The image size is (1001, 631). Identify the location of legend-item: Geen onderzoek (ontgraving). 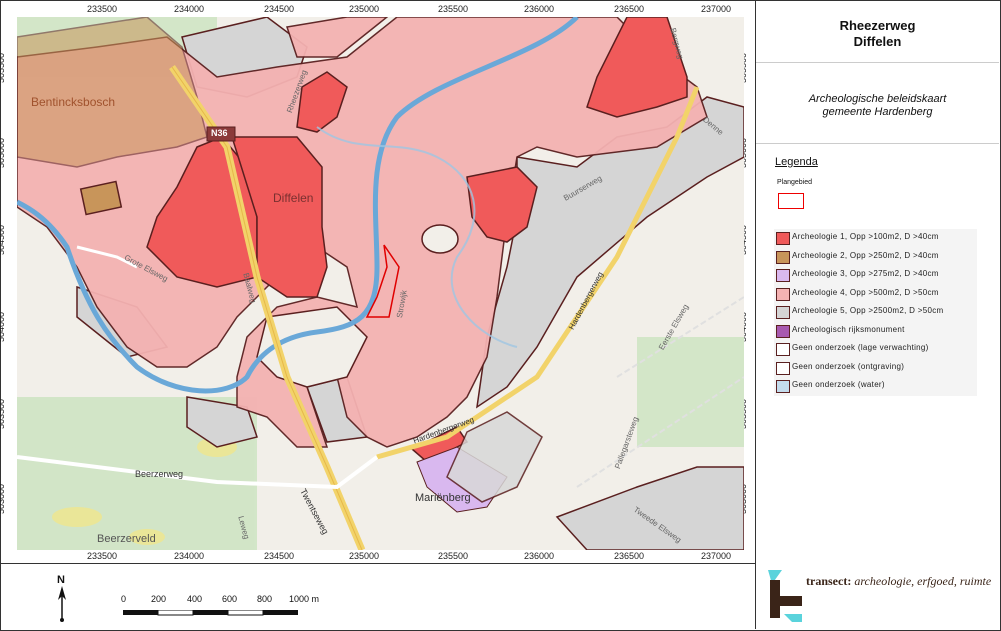
(875, 368).